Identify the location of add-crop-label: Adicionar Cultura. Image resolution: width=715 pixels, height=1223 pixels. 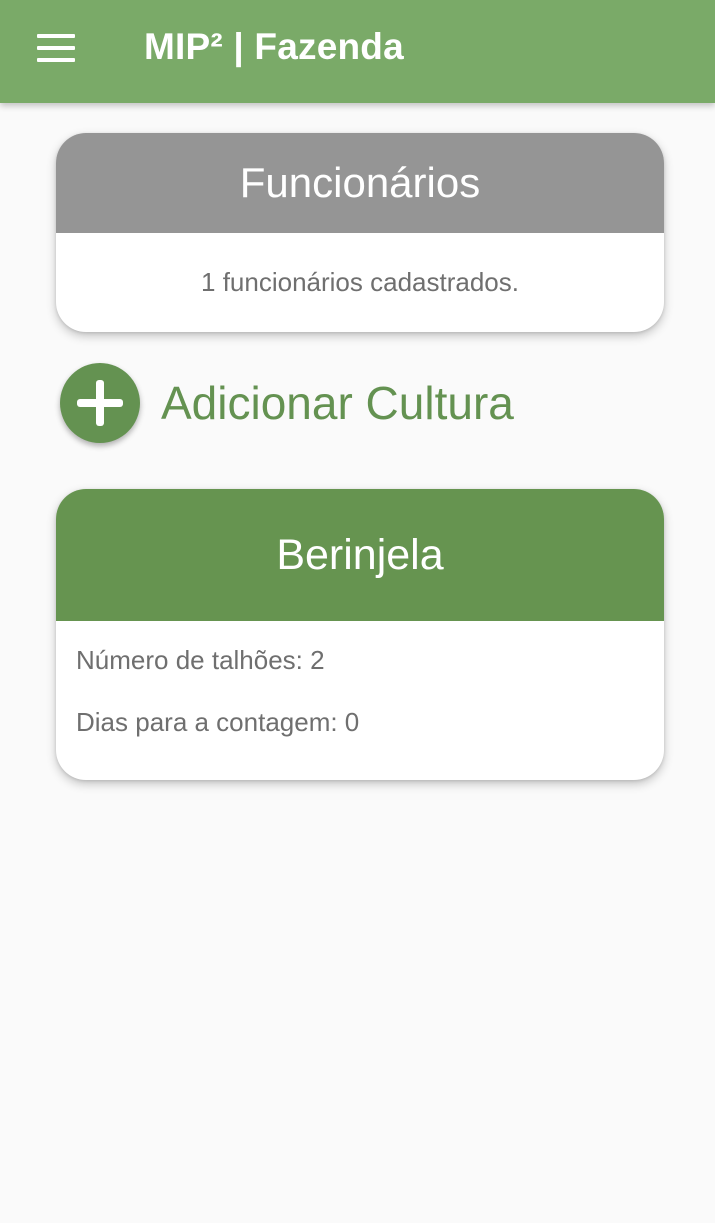
(337, 403).